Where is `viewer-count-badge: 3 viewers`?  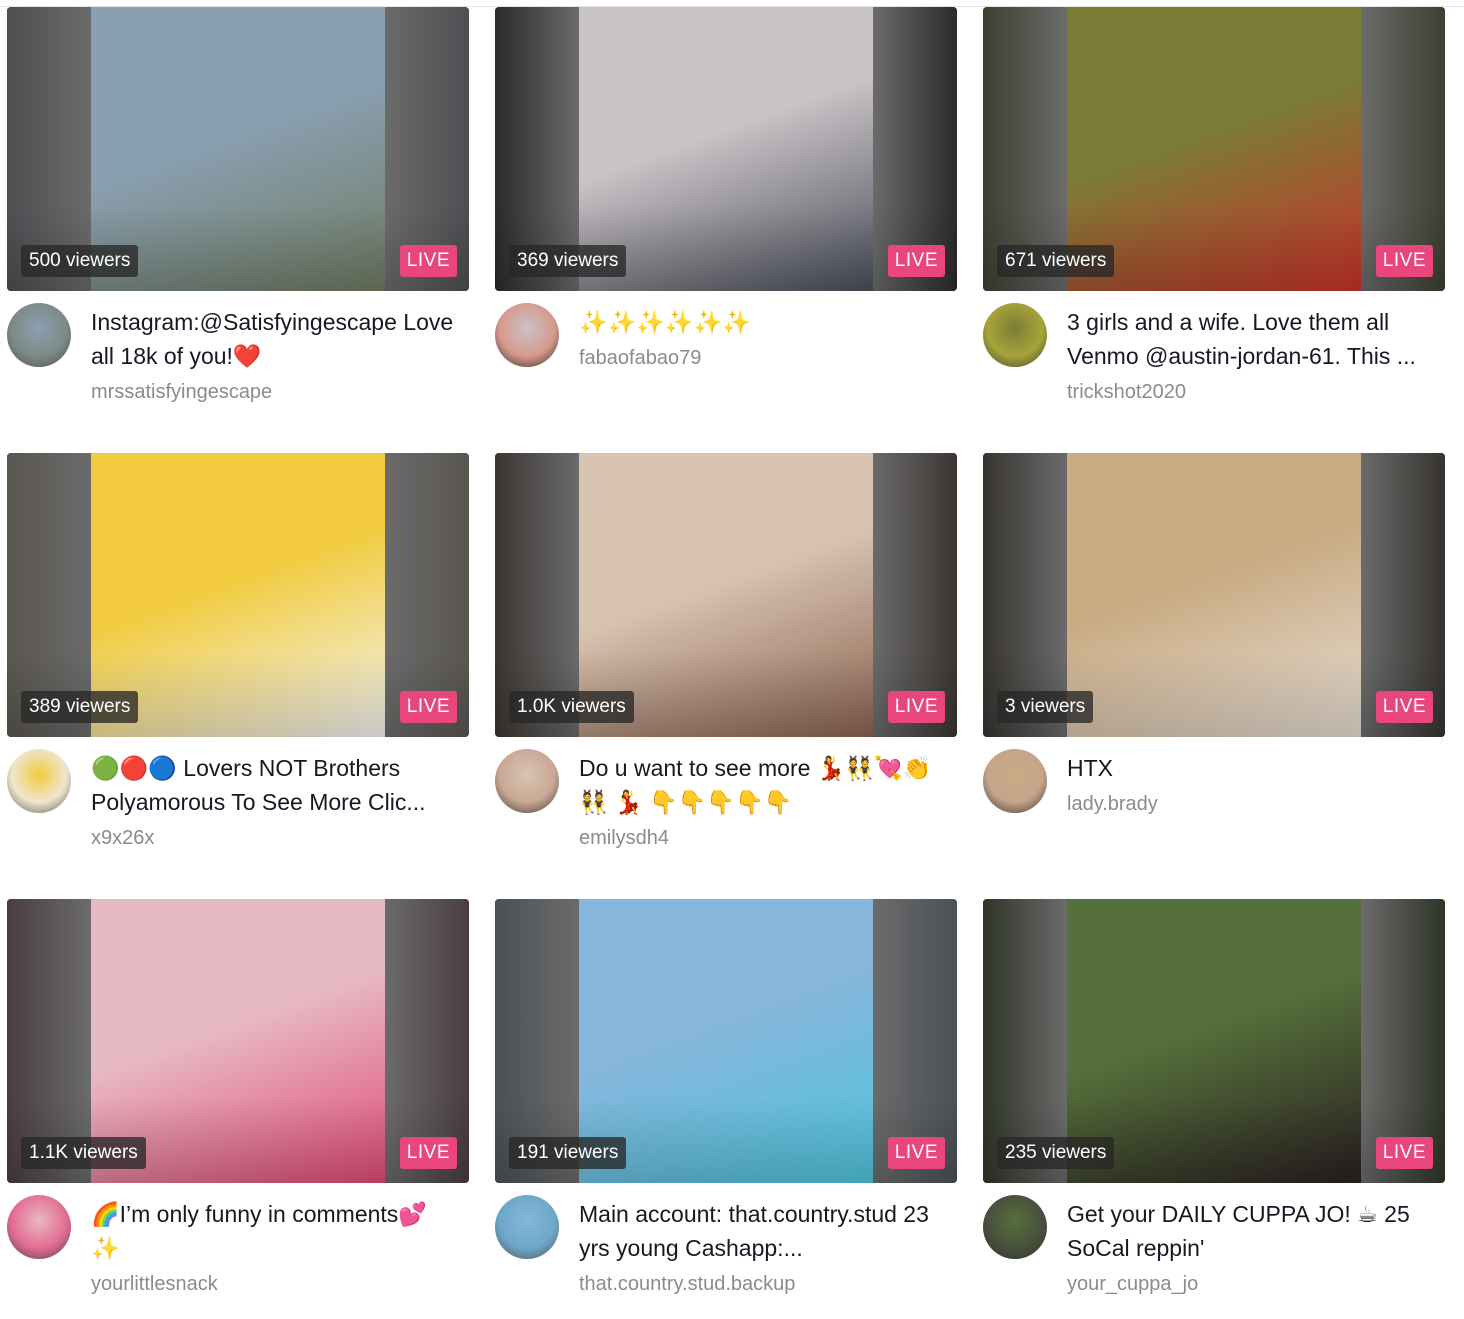
viewer-count-badge: 3 viewers is located at coordinates (1045, 707).